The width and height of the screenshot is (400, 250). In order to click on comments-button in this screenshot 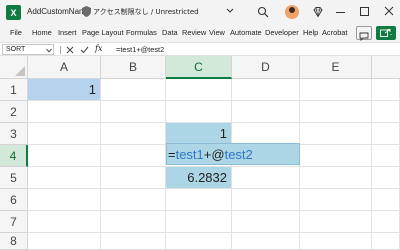, I will do `click(364, 34)`.